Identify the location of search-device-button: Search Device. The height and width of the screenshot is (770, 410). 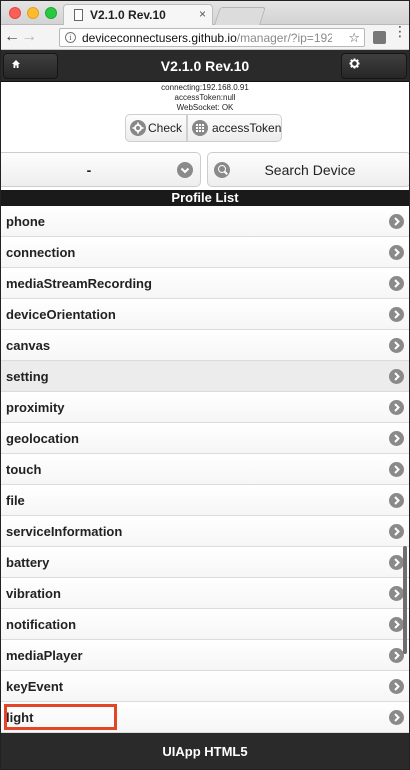
(308, 169).